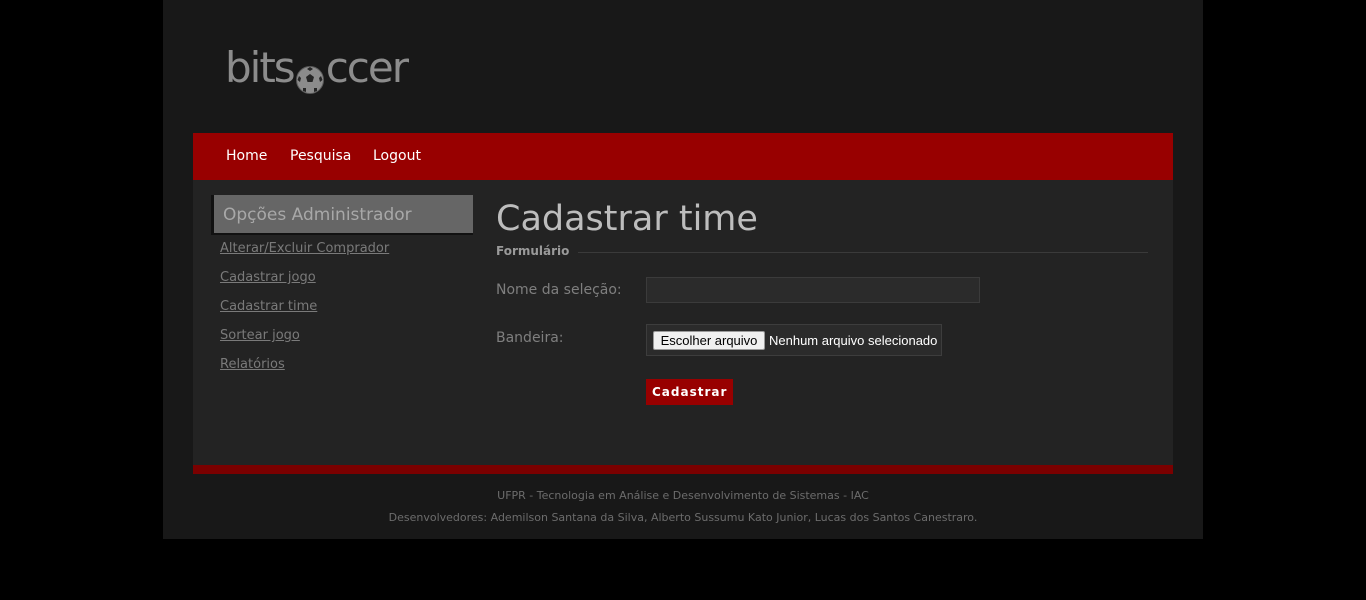 This screenshot has height=600, width=1366. I want to click on nav-pesquisa: Pesquisa, so click(320, 156).